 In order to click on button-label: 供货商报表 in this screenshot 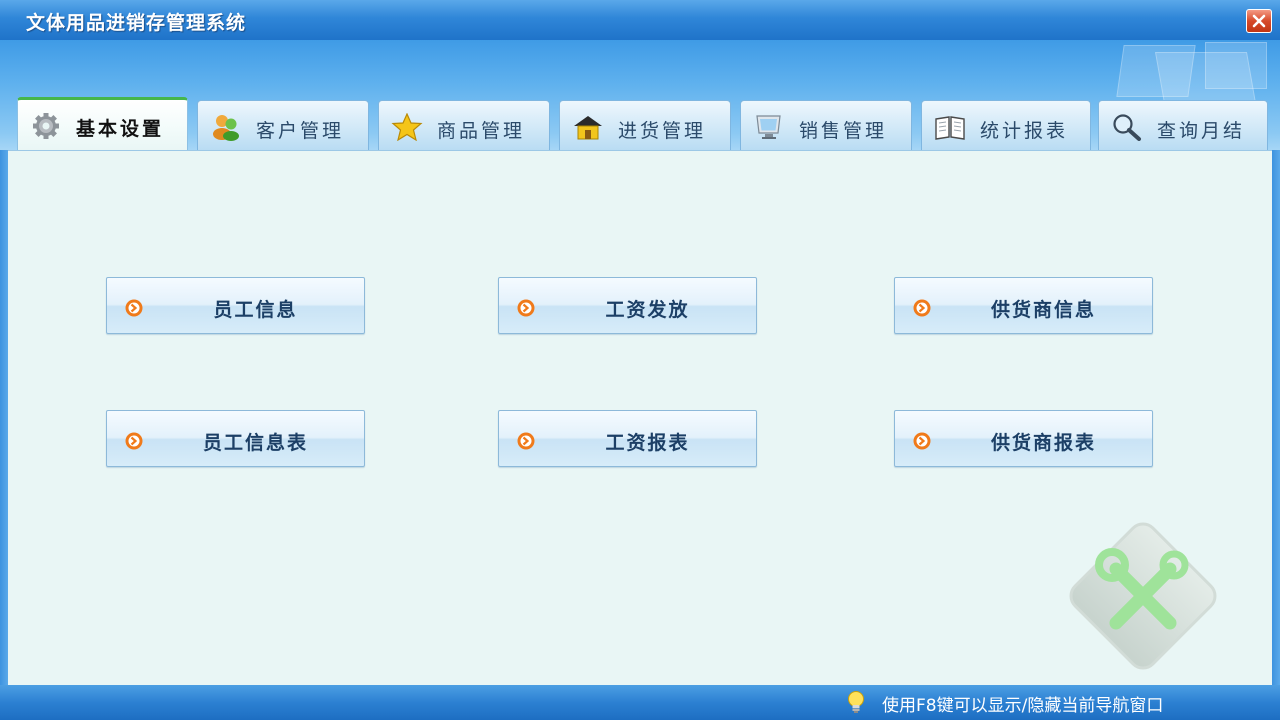, I will do `click(1043, 443)`.